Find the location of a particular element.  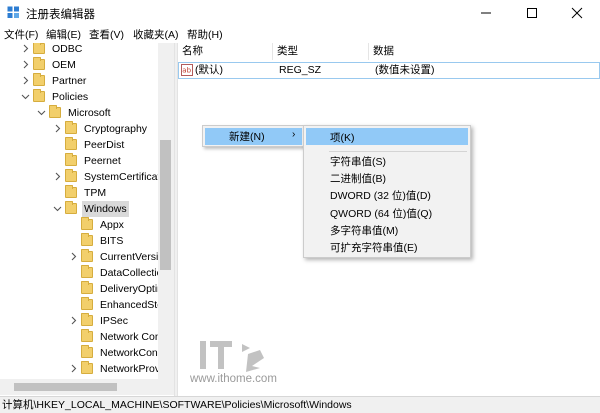

submenu-item-qword: QWORD (64 位)值(Q) is located at coordinates (381, 213).